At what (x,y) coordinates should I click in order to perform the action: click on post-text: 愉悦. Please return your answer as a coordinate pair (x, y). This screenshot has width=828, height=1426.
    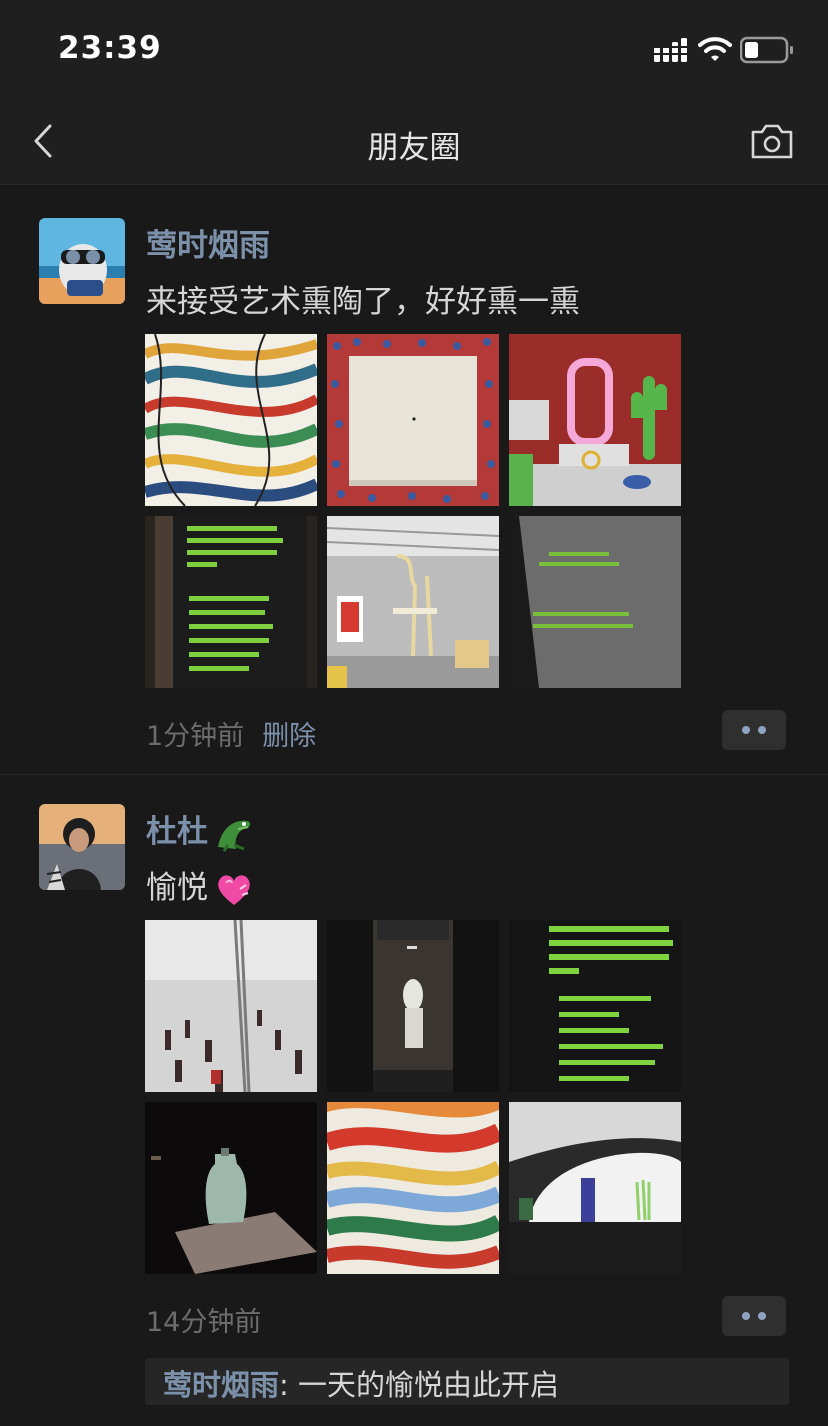
    Looking at the image, I should click on (200, 885).